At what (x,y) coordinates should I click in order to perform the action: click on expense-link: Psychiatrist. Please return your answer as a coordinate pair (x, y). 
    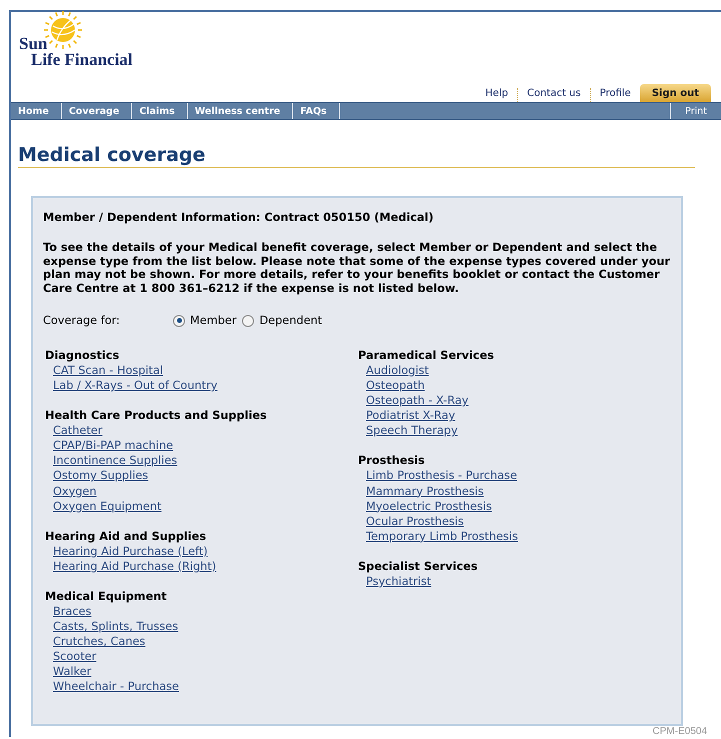
    Looking at the image, I should click on (399, 582).